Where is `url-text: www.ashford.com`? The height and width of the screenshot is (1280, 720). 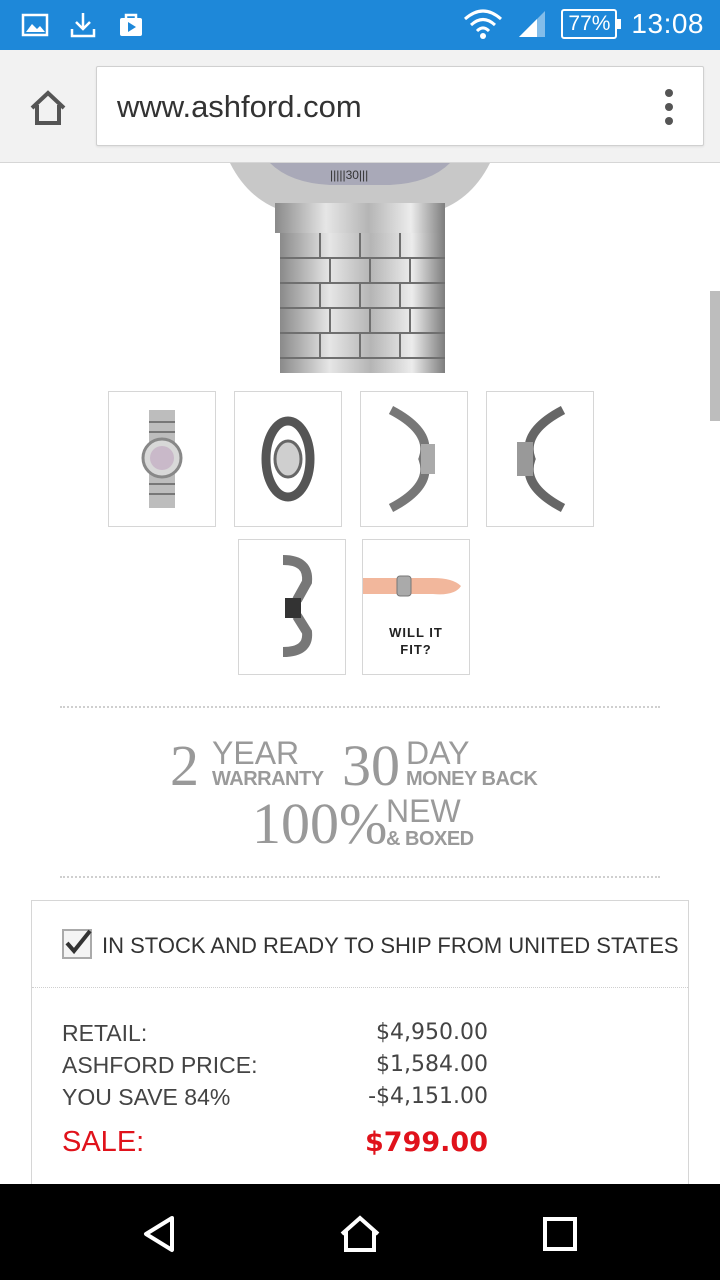 url-text: www.ashford.com is located at coordinates (239, 107).